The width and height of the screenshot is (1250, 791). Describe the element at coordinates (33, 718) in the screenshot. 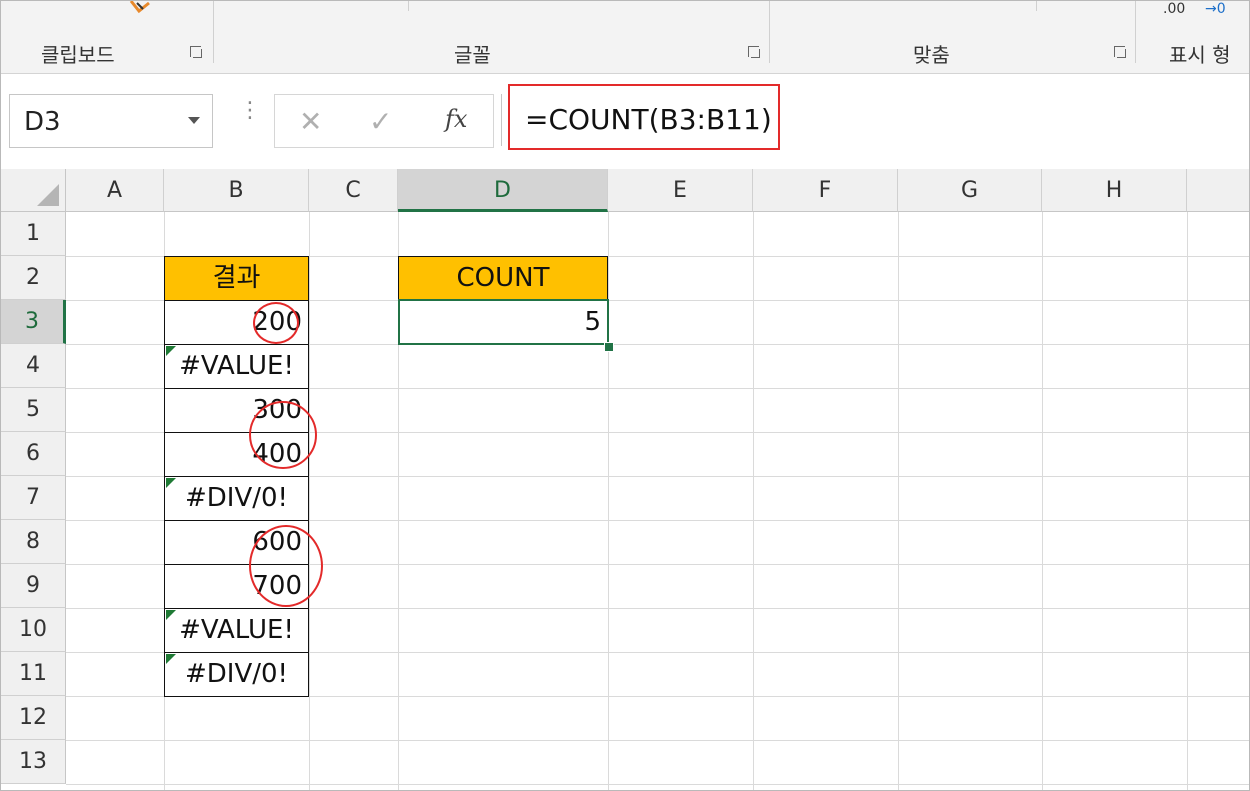

I see `row-header-12: 12` at that location.